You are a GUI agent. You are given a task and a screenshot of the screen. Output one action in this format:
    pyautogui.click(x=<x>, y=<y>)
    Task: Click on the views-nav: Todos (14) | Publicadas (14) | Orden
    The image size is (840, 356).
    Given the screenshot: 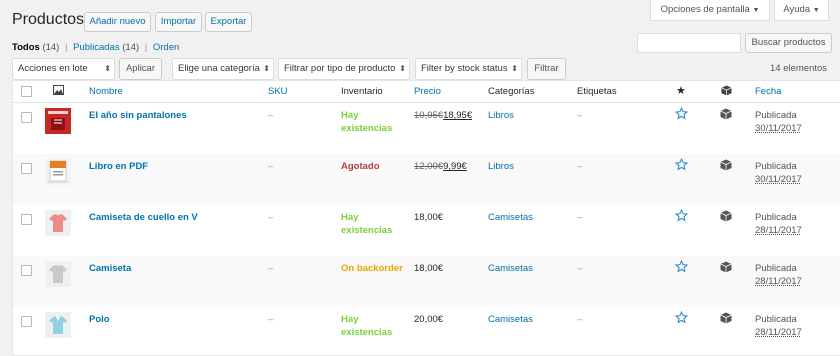 What is the action you would take?
    pyautogui.click(x=95, y=47)
    